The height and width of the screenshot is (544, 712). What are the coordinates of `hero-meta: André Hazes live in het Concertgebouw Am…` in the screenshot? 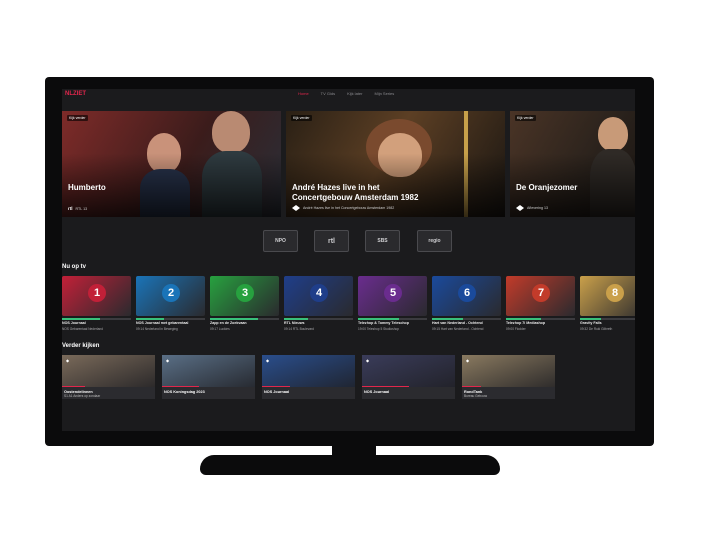 It's located at (343, 208).